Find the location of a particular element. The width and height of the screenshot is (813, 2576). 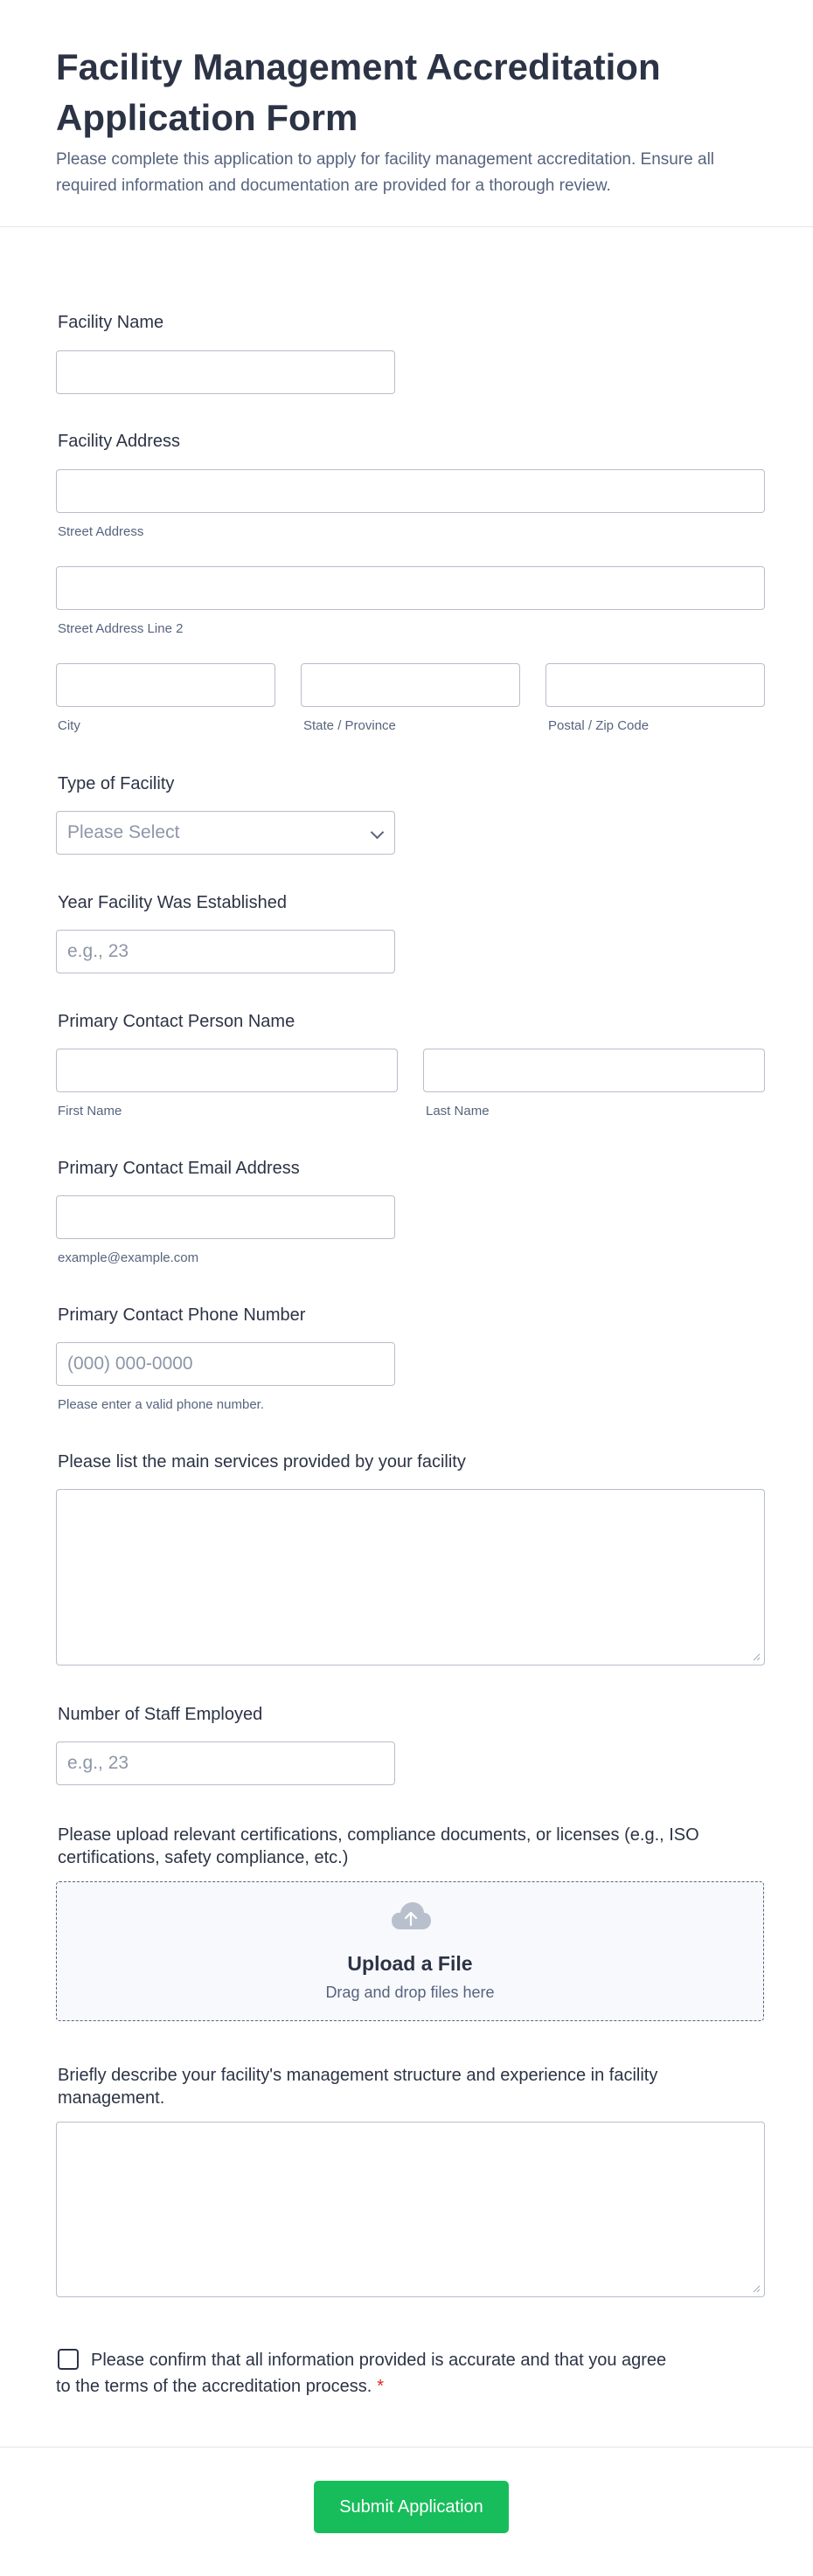

contact-email-input is located at coordinates (226, 1217).